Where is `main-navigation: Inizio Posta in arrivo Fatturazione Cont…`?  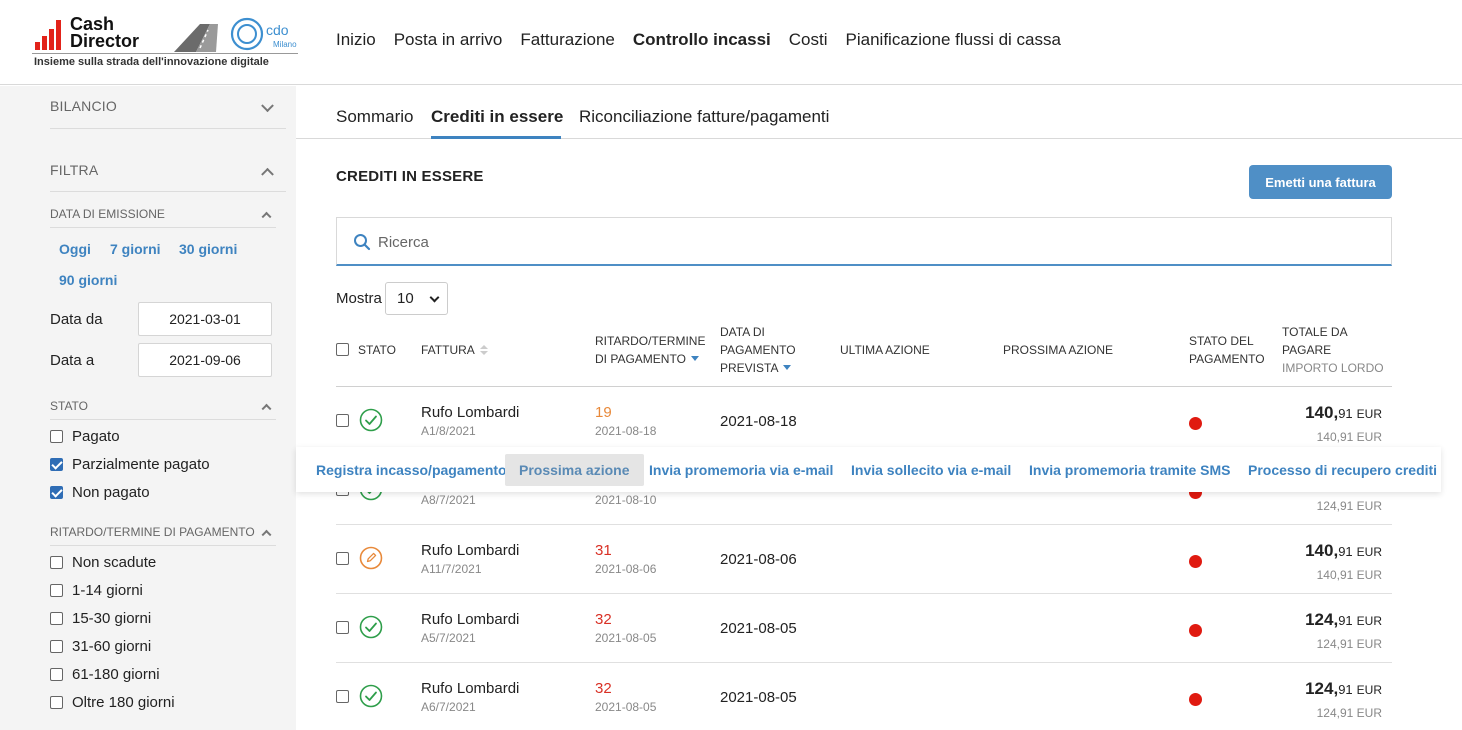 main-navigation: Inizio Posta in arrivo Fatturazione Cont… is located at coordinates (698, 40).